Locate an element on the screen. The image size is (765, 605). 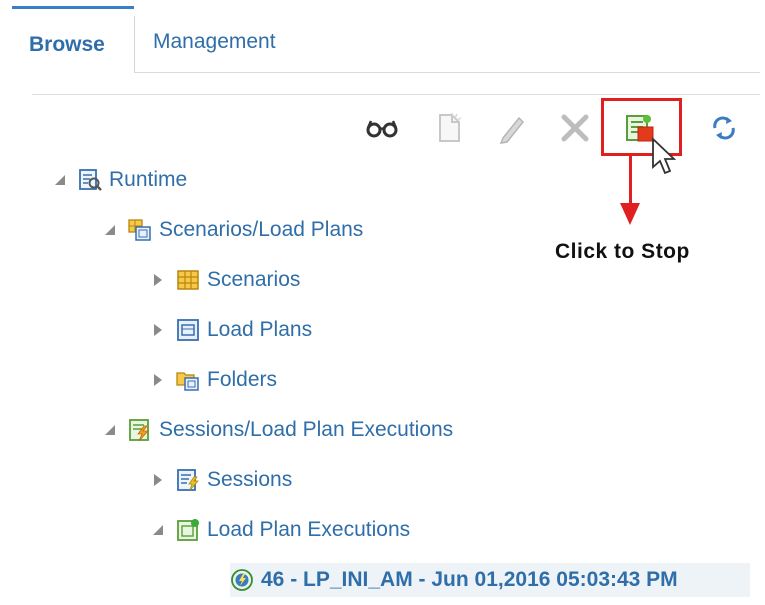
view-icon is located at coordinates (382, 128).